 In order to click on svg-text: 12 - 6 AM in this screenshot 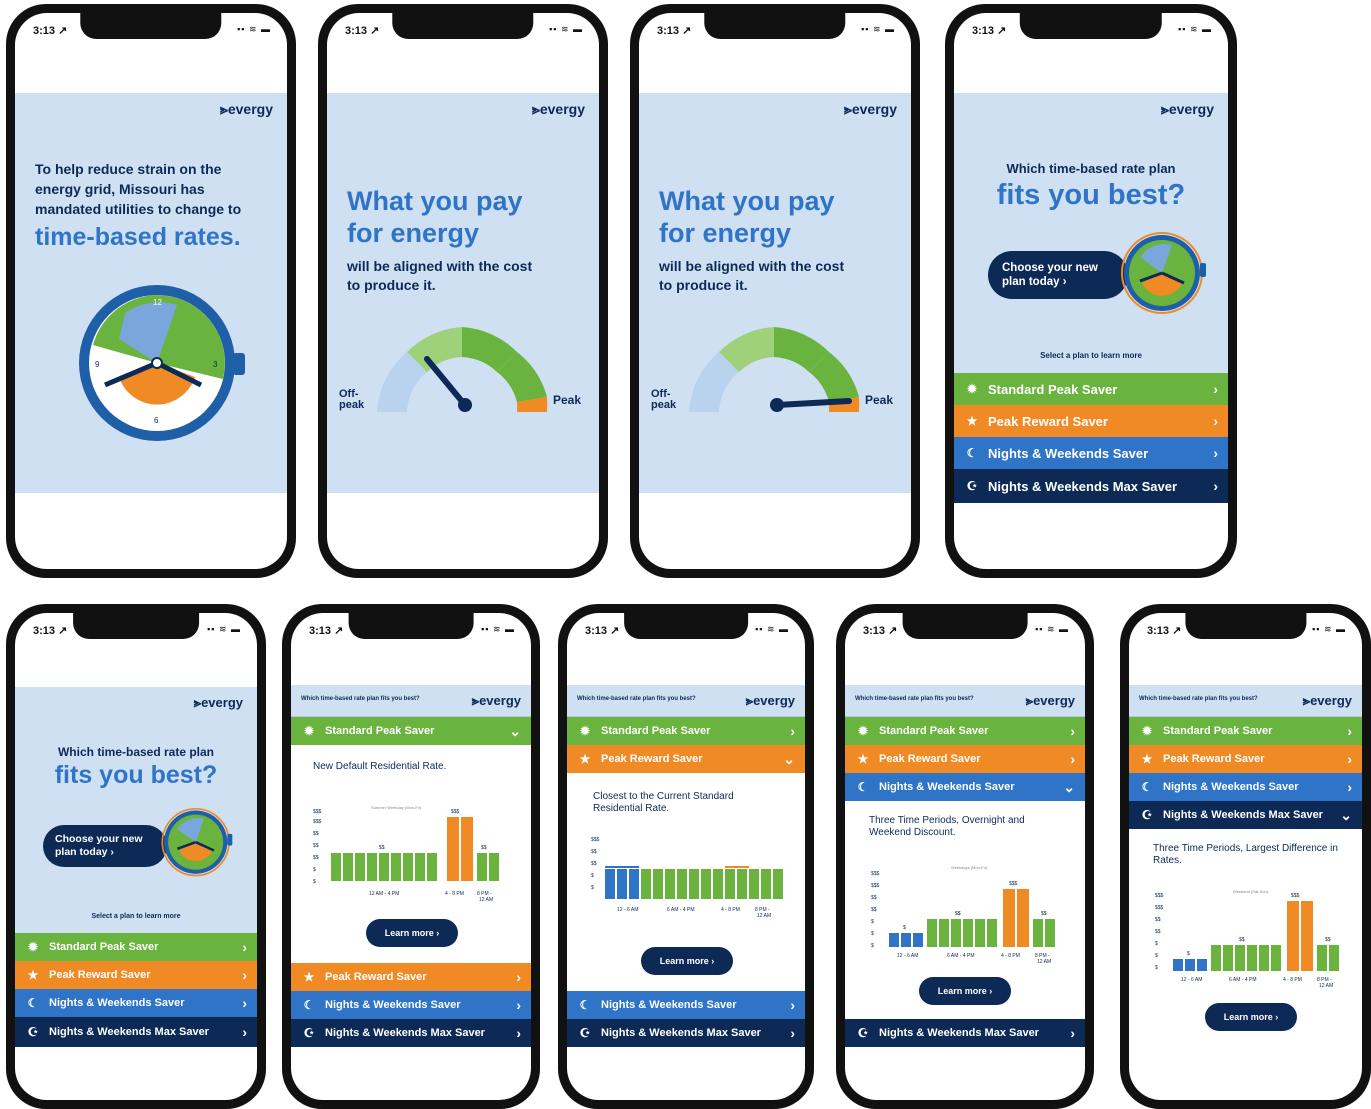, I will do `click(907, 956)`.